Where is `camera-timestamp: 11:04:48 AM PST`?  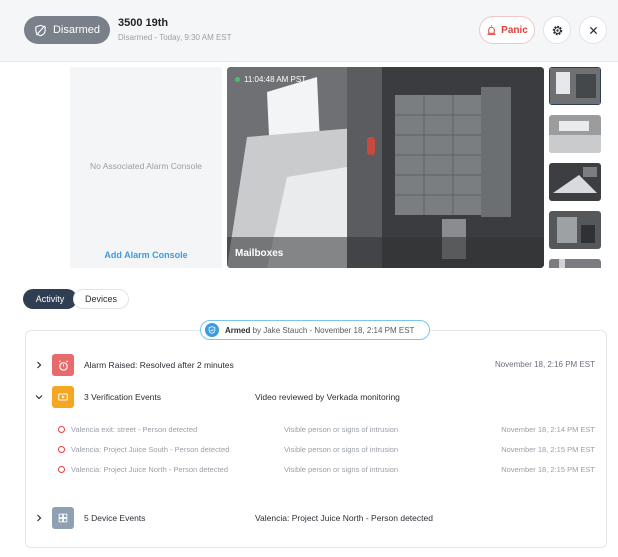
camera-timestamp: 11:04:48 AM PST is located at coordinates (270, 79).